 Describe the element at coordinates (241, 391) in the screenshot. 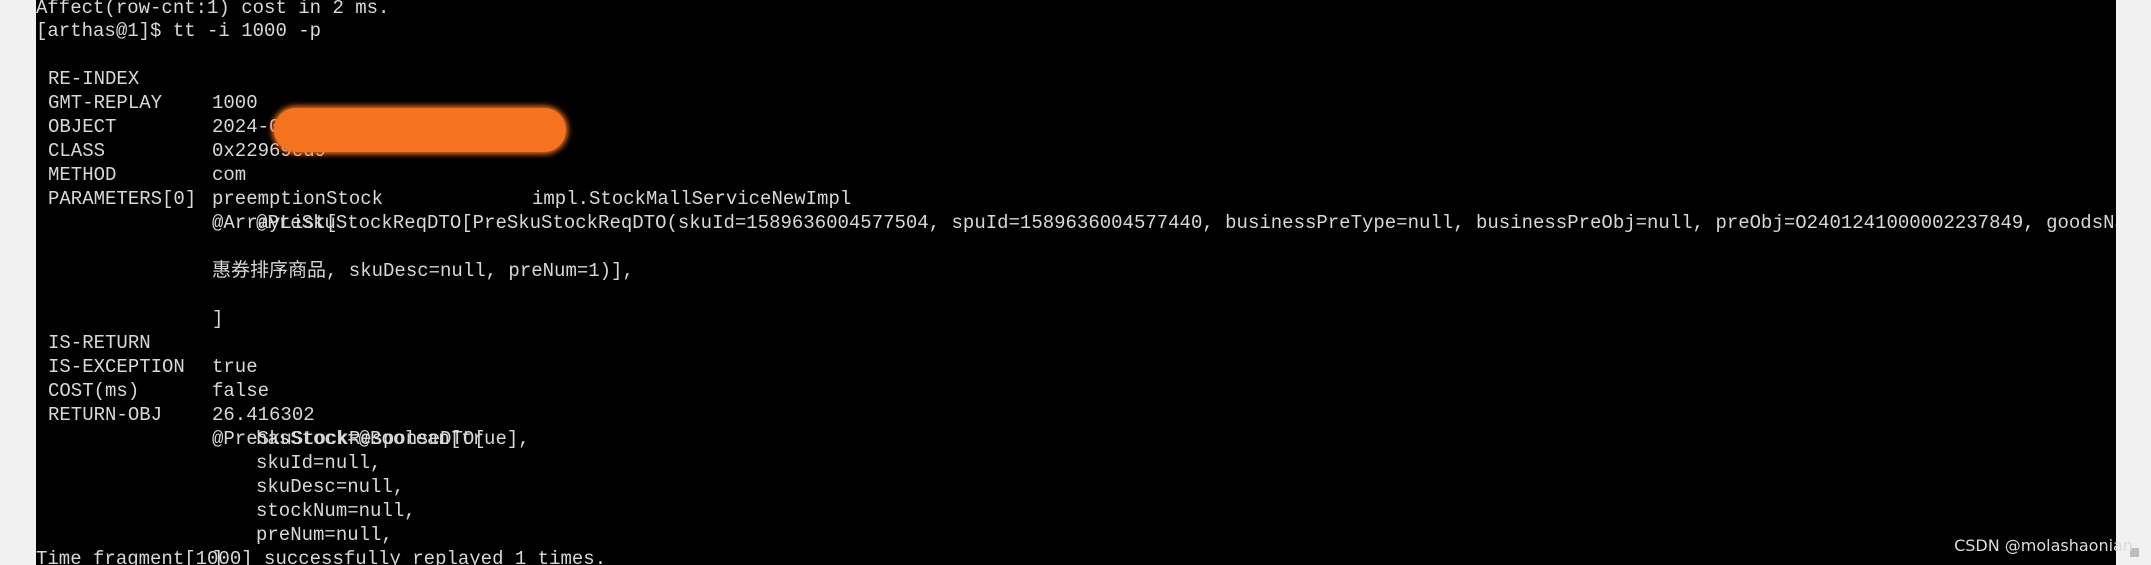

I see `is-exception-value: false` at that location.